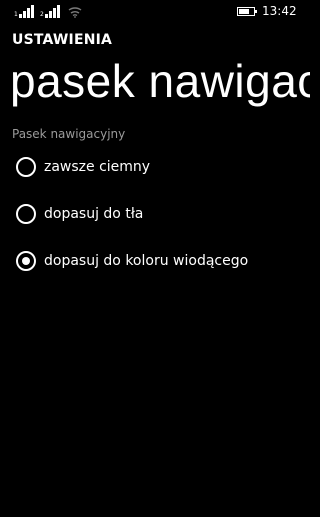 The width and height of the screenshot is (320, 517). I want to click on battery-fill, so click(244, 11).